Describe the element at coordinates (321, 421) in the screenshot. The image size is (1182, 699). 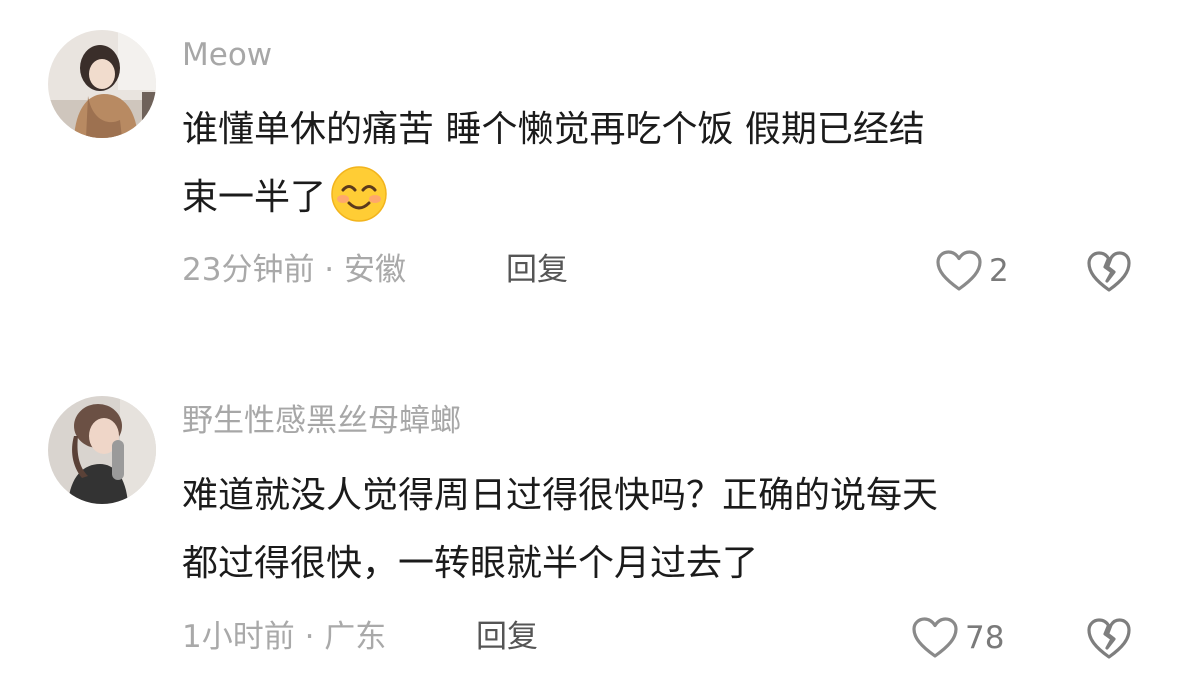
I see `username: 野生性感黑丝母蟑螂` at that location.